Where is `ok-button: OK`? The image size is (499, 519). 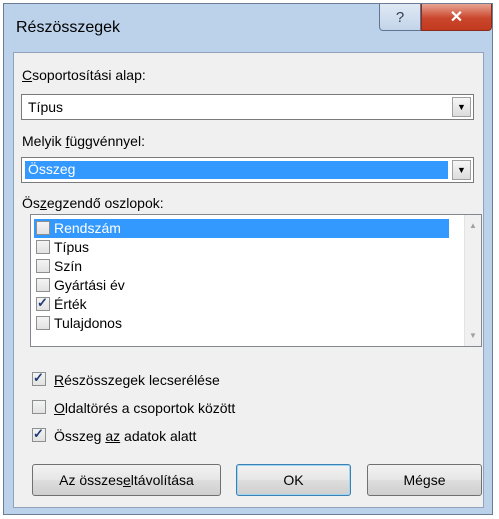 ok-button: OK is located at coordinates (293, 480).